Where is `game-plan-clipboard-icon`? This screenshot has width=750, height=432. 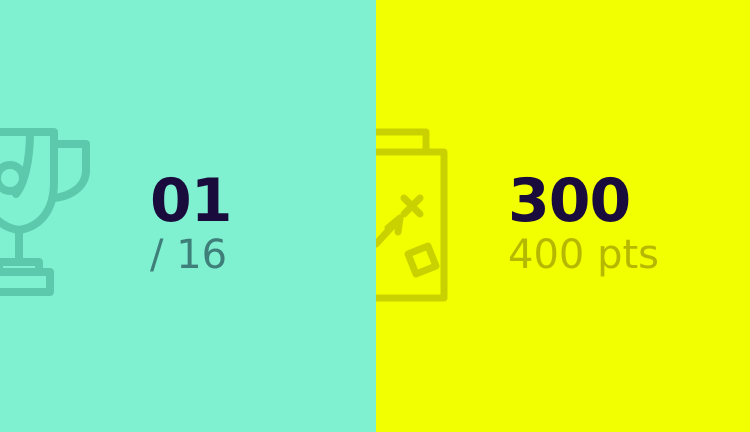 game-plan-clipboard-icon is located at coordinates (416, 217).